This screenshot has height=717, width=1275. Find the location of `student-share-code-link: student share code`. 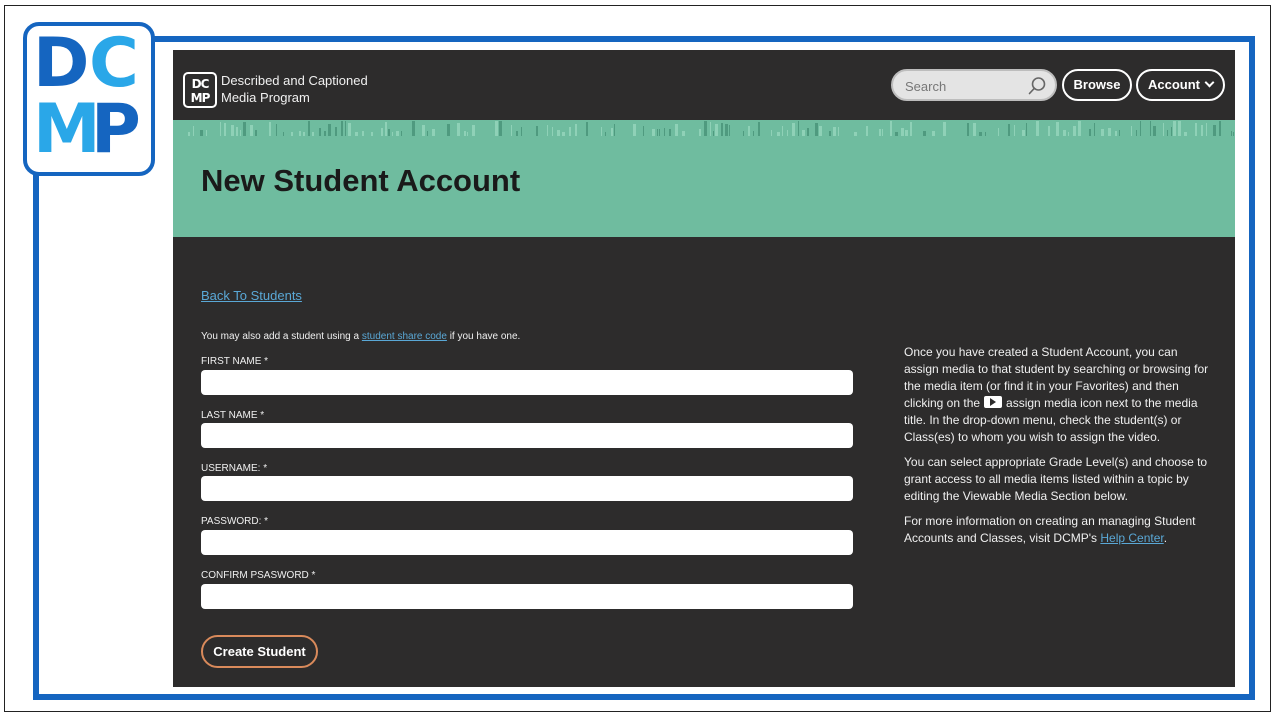

student-share-code-link: student share code is located at coordinates (404, 336).